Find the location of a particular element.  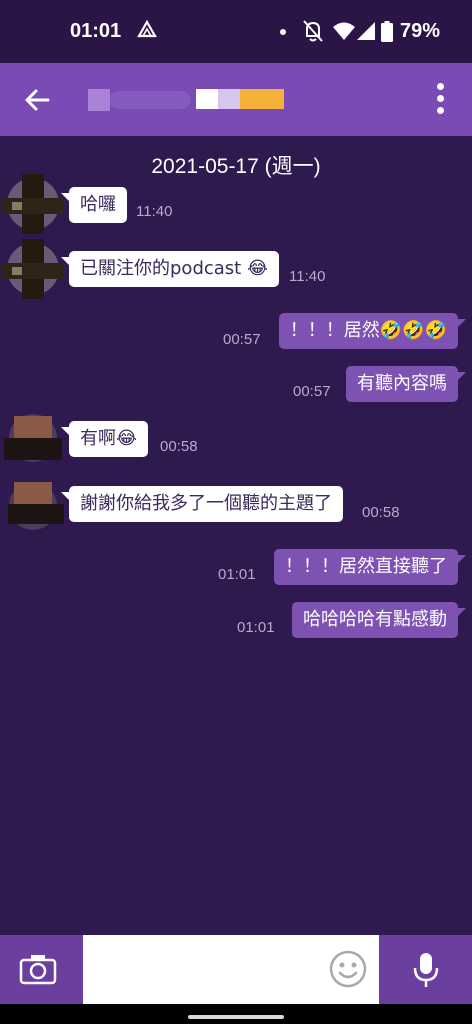

signal-icon is located at coordinates (366, 31).